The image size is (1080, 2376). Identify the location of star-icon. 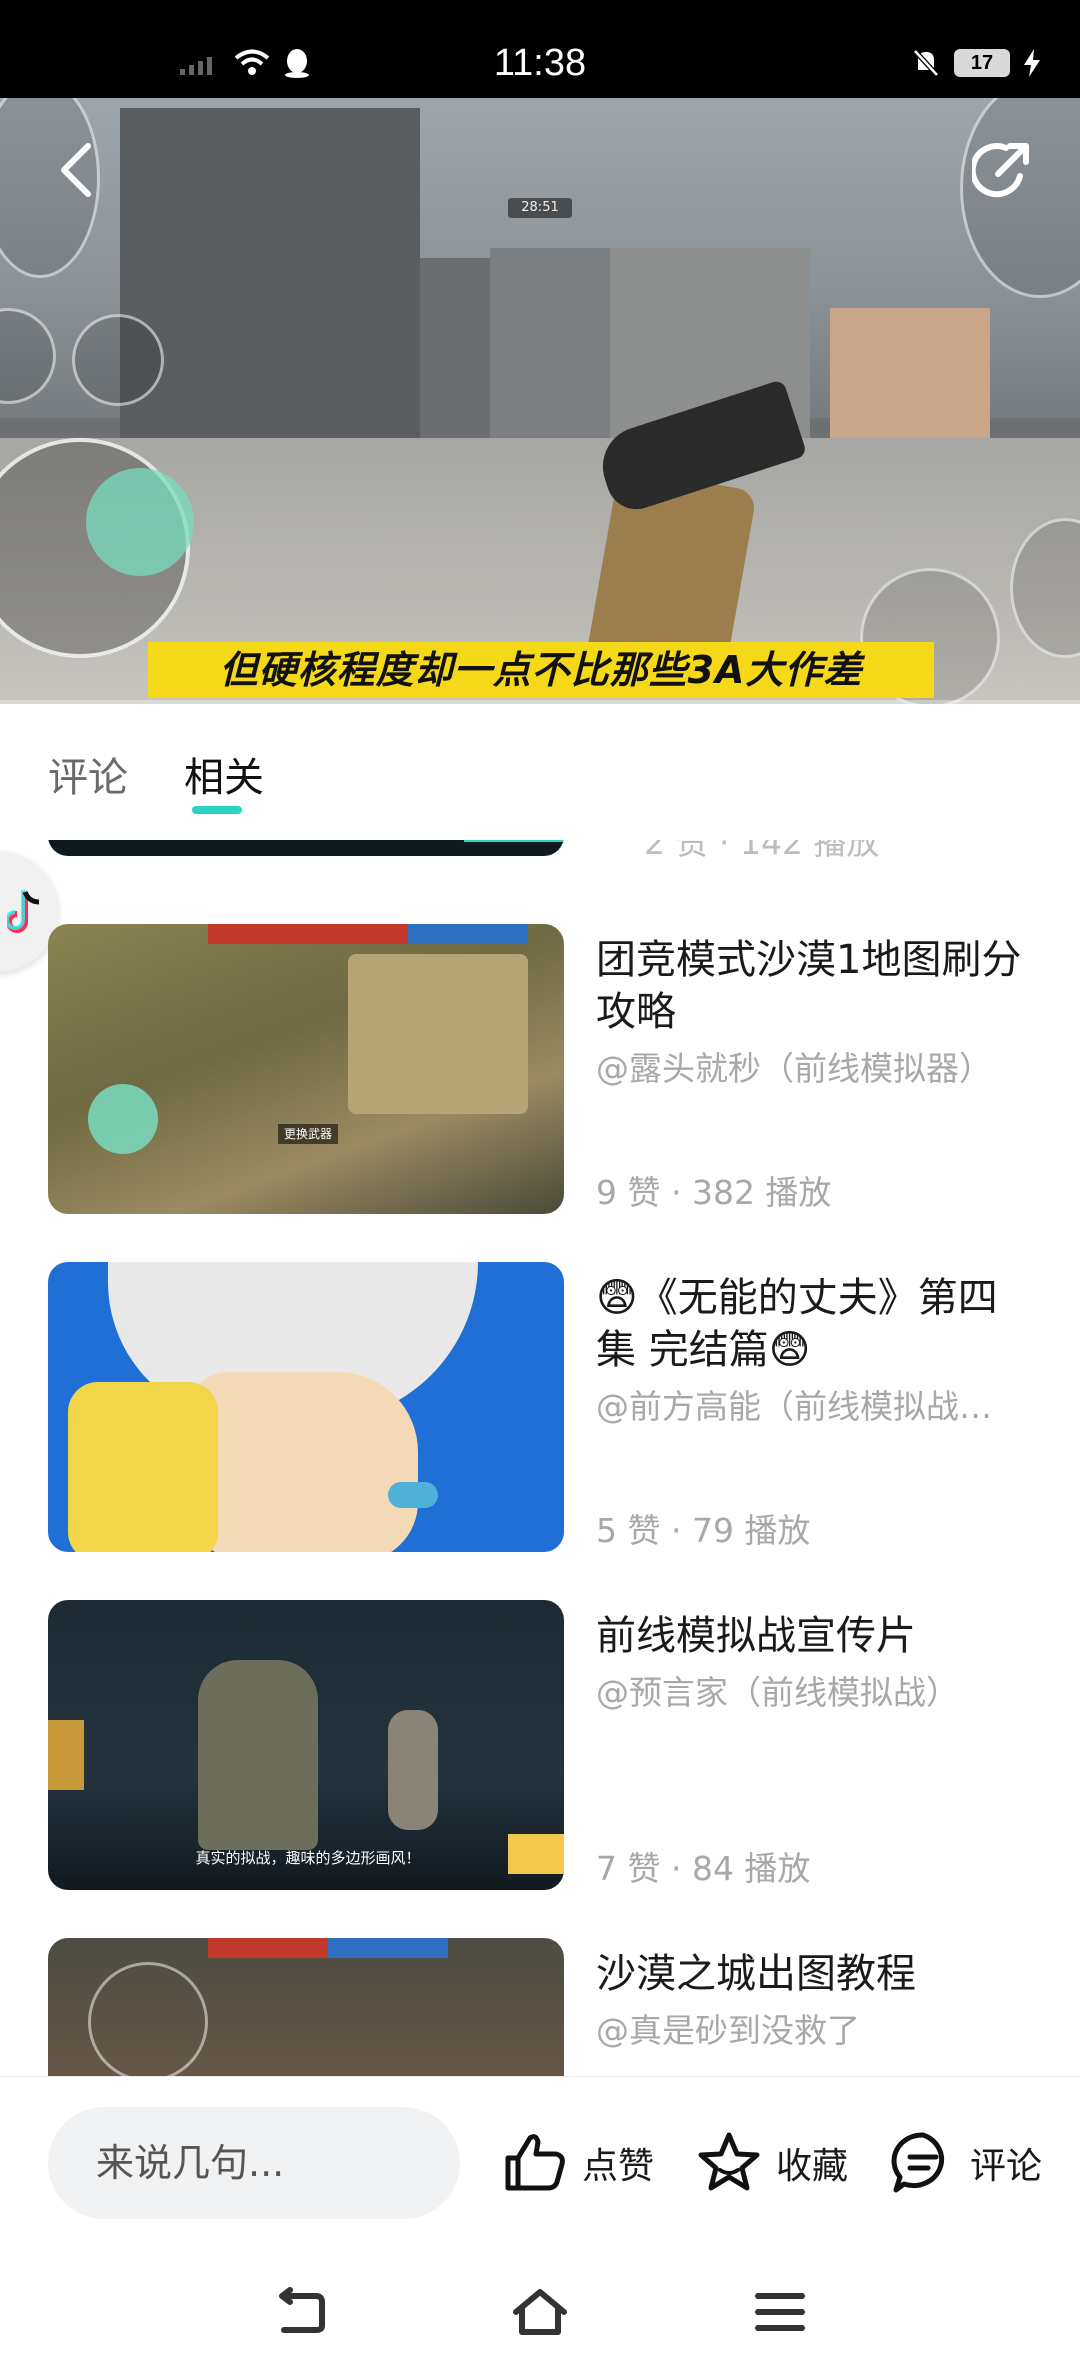
(729, 2161).